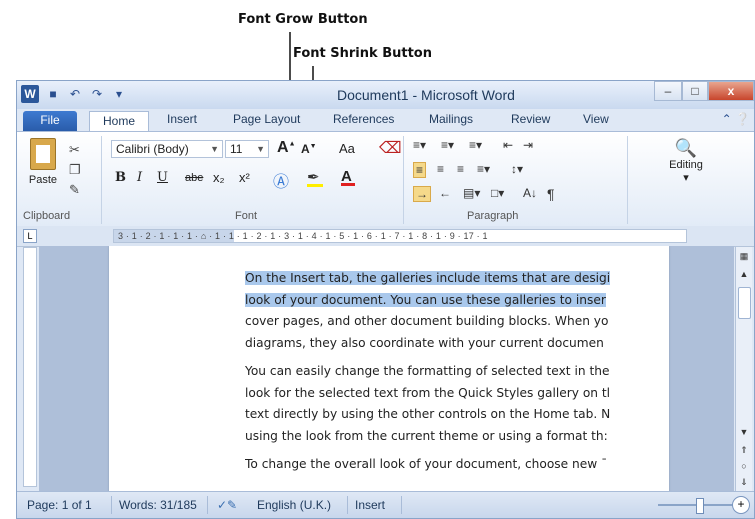 This screenshot has height=519, width=755. Describe the element at coordinates (422, 194) in the screenshot. I see `ltr-icon: →` at that location.